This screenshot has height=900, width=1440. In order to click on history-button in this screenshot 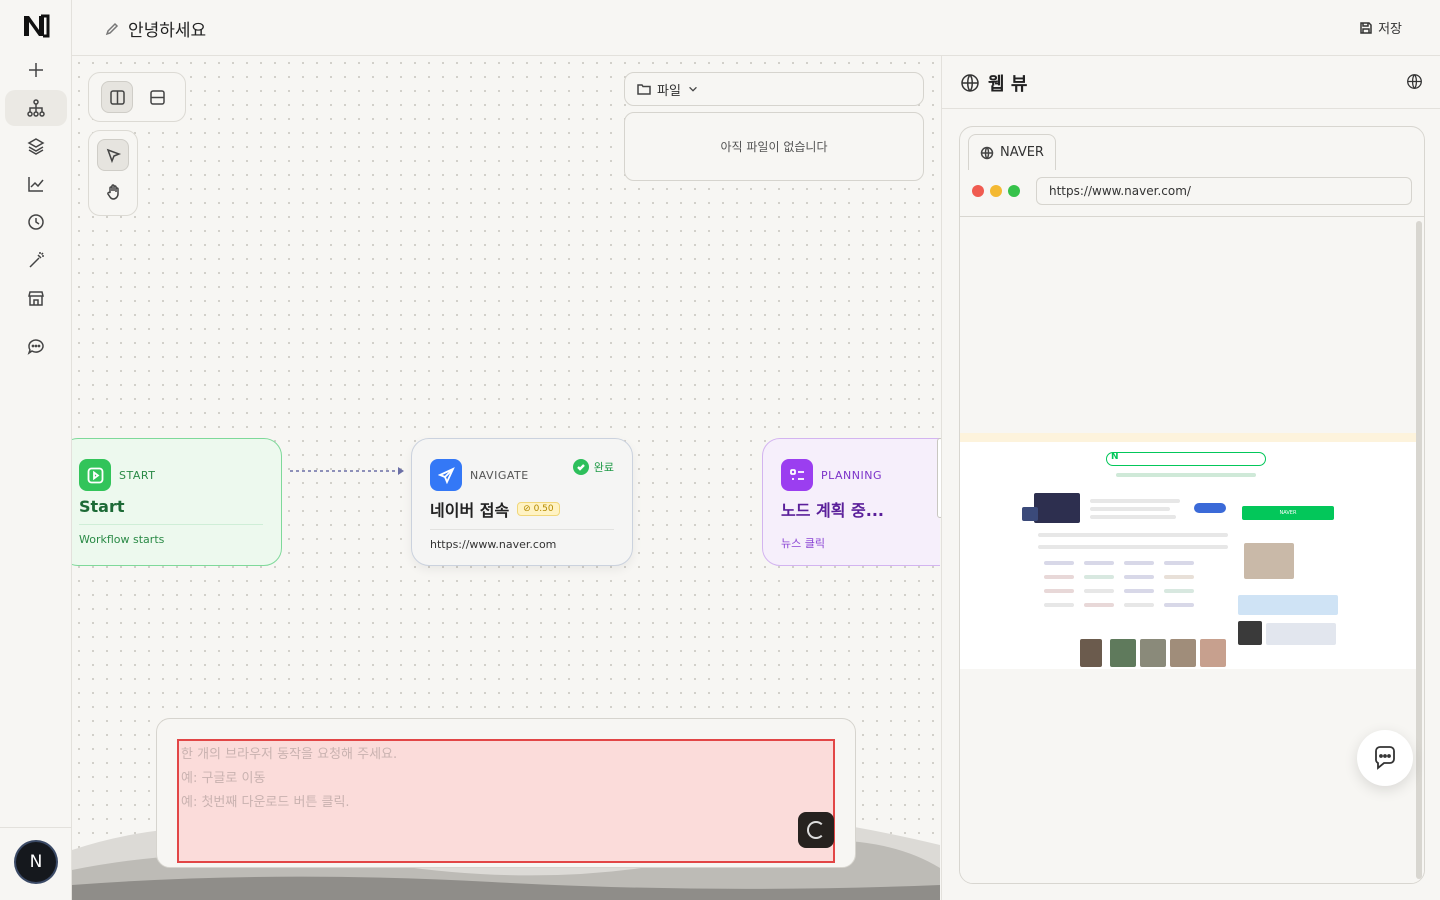, I will do `click(36, 222)`.